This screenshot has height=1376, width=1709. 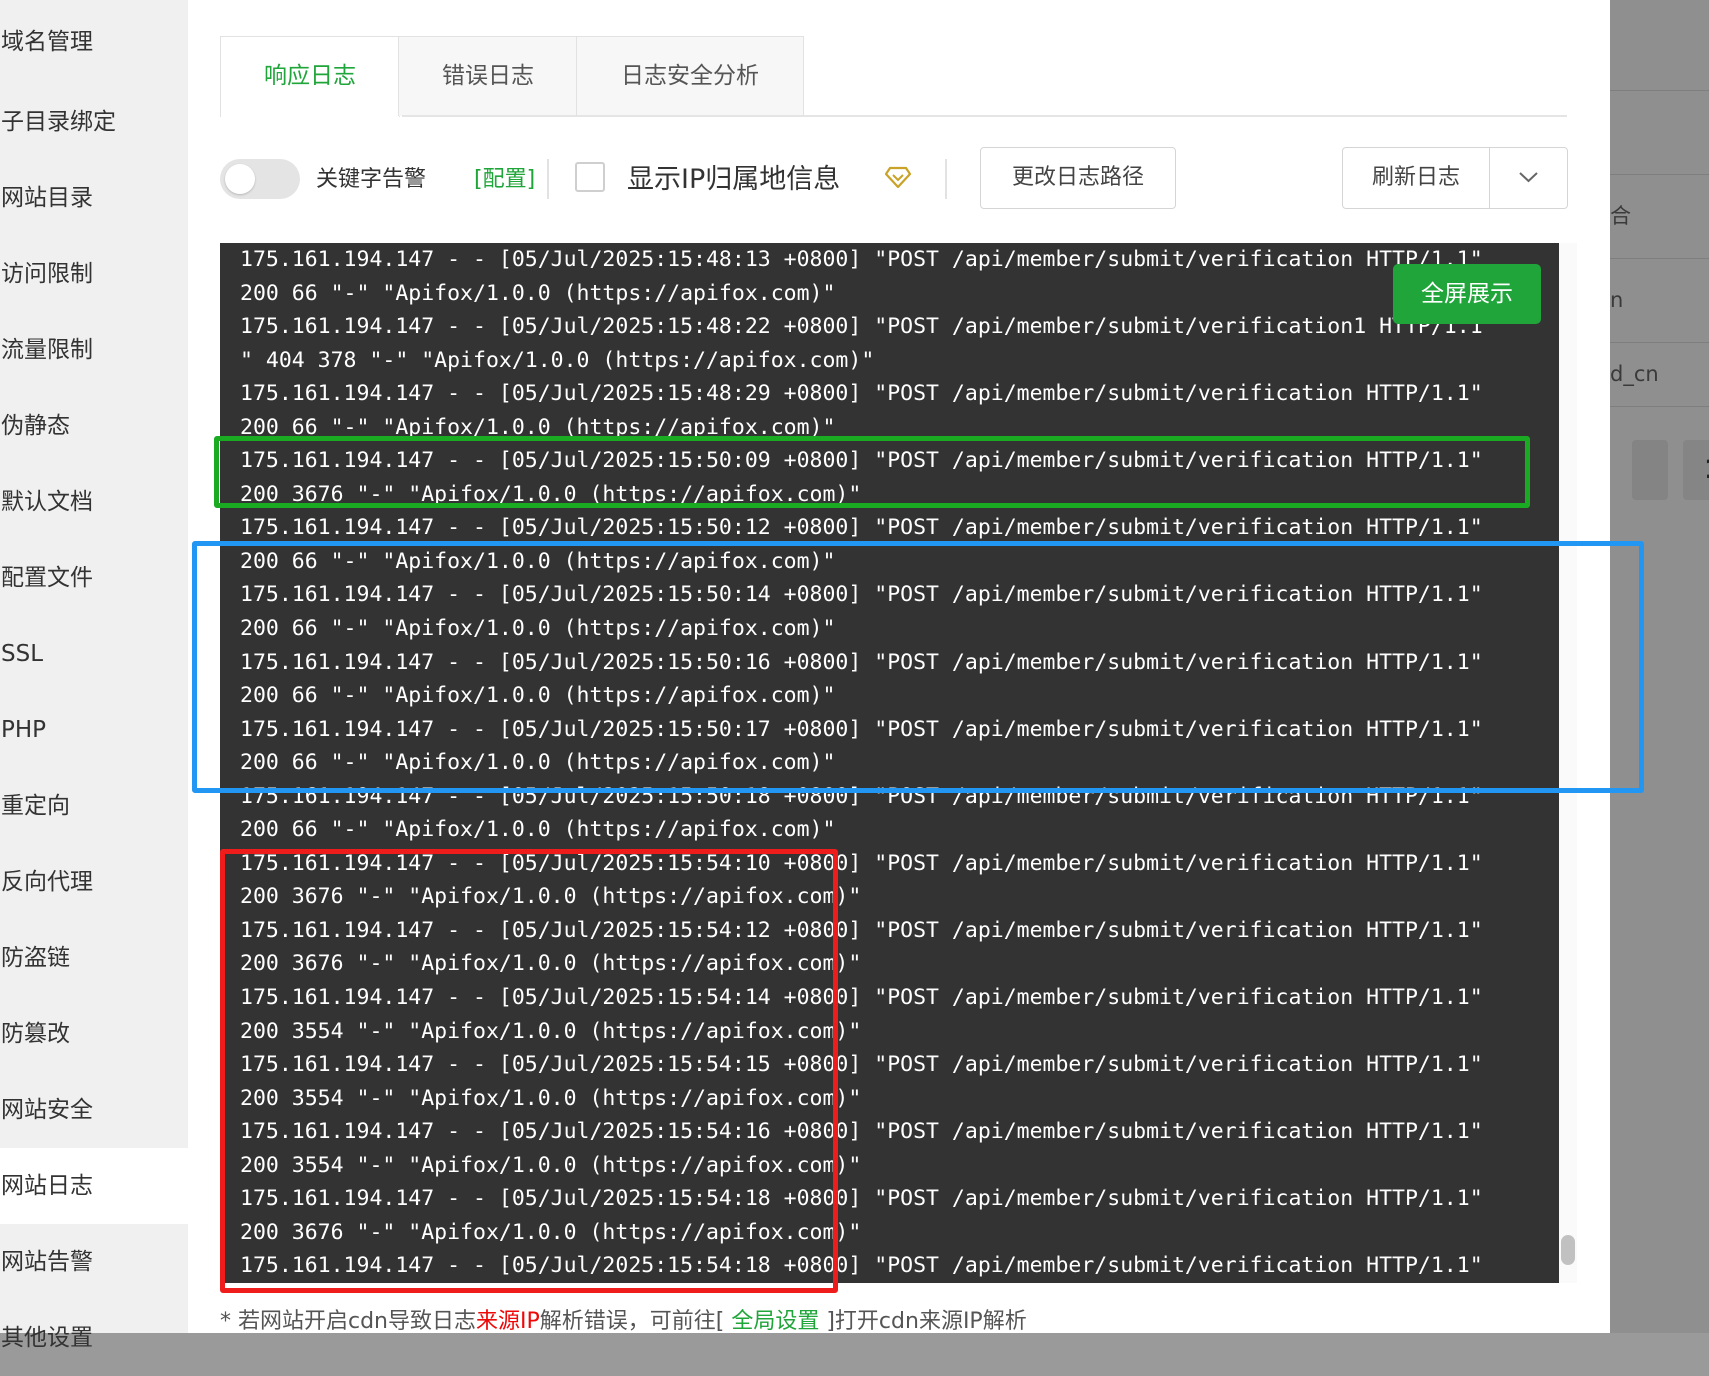 What do you see at coordinates (1416, 178) in the screenshot?
I see `refresh-log-button: 刷新日志` at bounding box center [1416, 178].